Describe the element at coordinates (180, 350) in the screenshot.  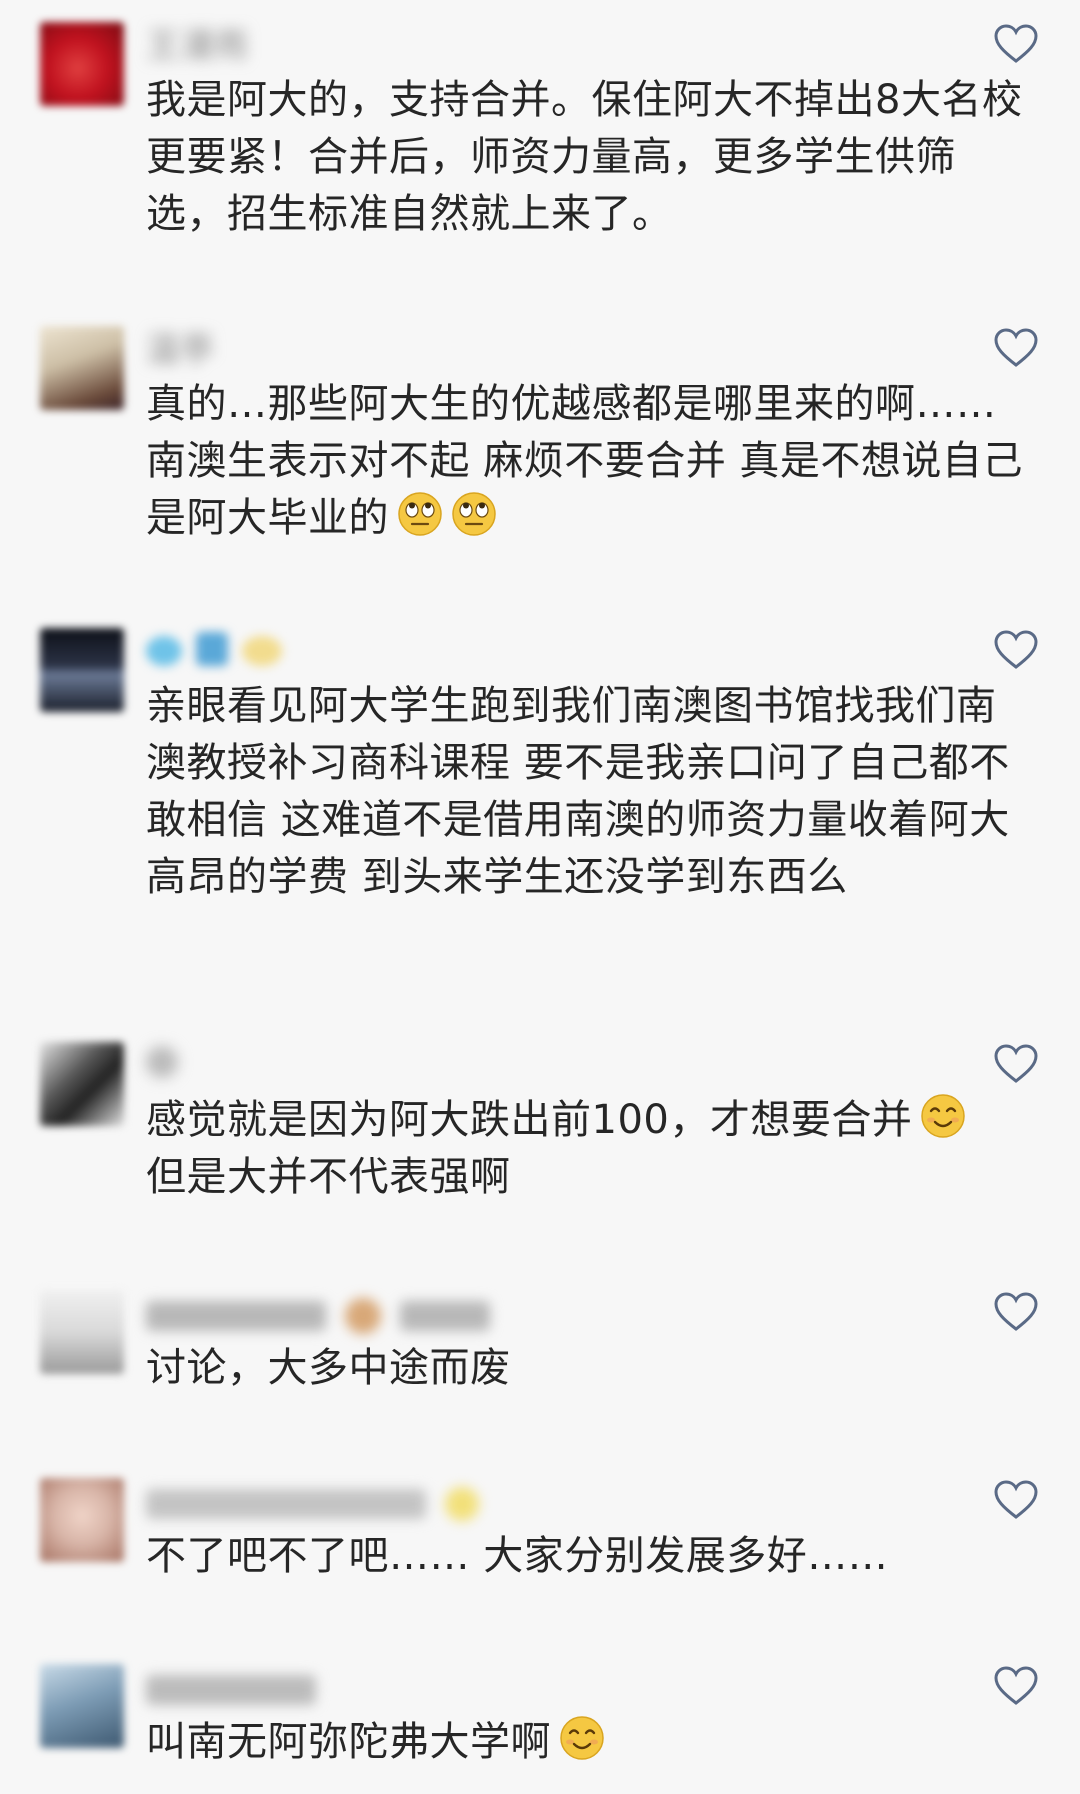
I see `nickname: 温亭` at that location.